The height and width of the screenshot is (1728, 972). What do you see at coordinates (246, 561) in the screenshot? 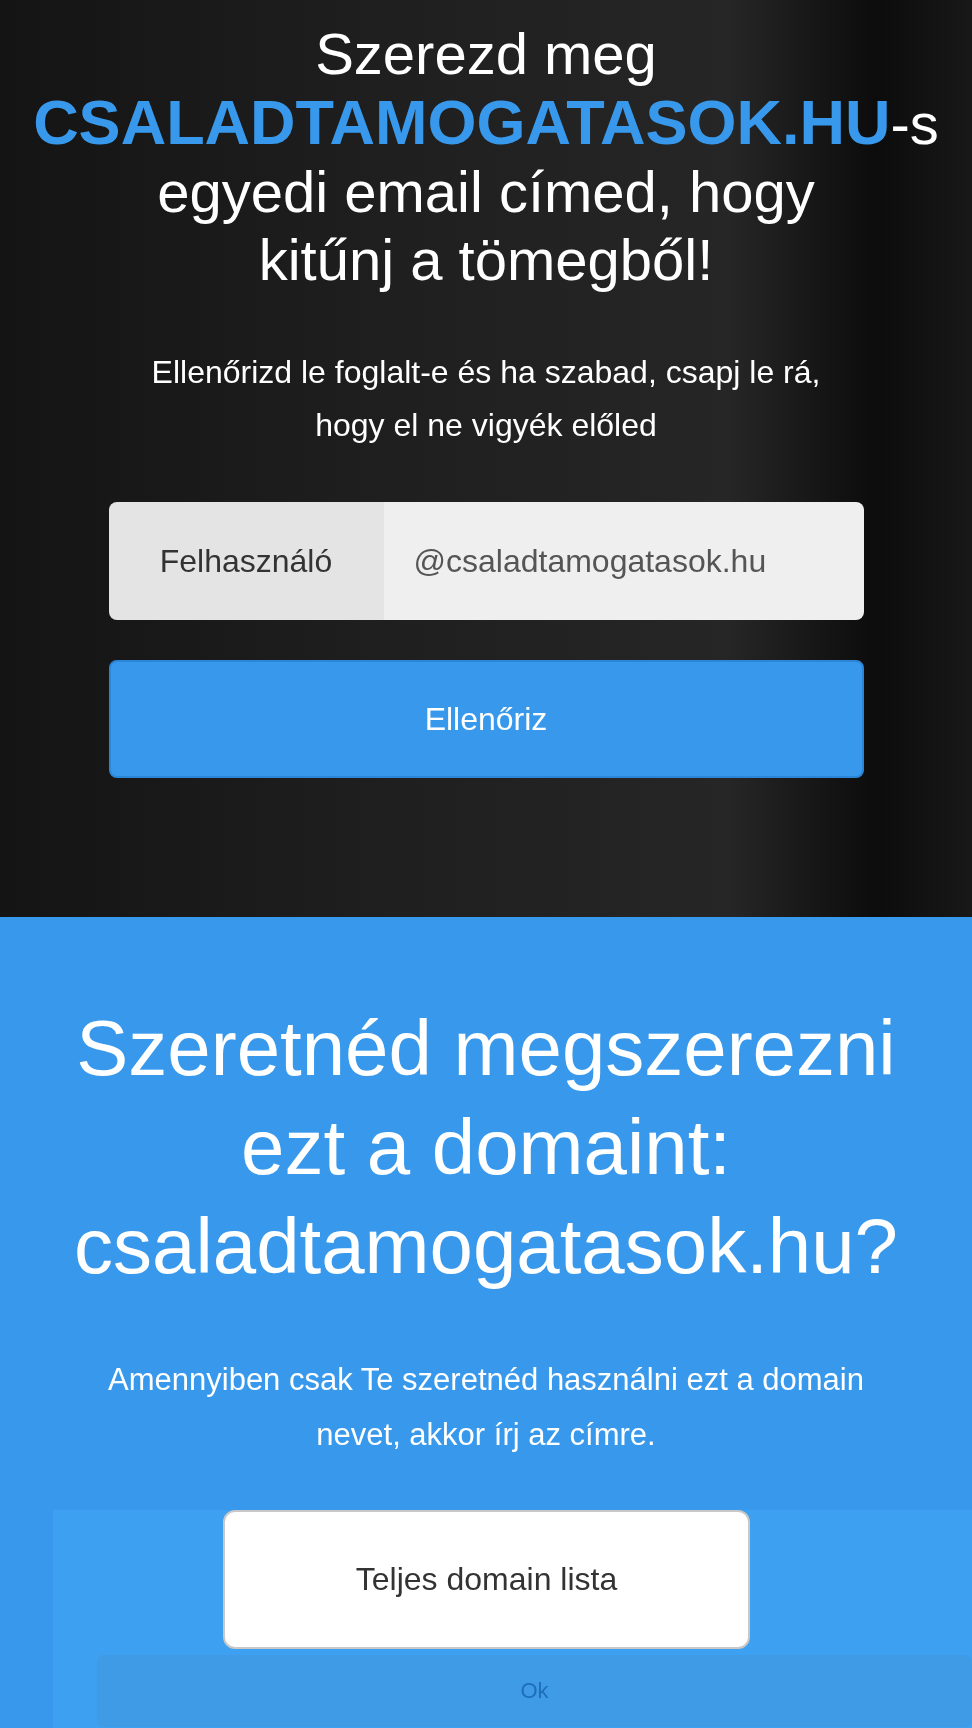
I see `username-label: Felhasználó` at bounding box center [246, 561].